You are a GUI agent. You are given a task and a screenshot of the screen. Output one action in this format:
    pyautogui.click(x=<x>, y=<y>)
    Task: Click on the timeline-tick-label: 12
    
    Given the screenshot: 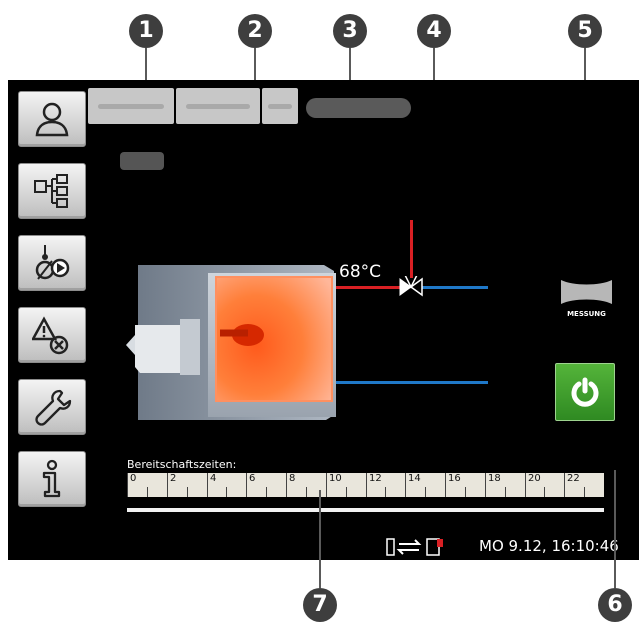 What is the action you would take?
    pyautogui.click(x=375, y=478)
    